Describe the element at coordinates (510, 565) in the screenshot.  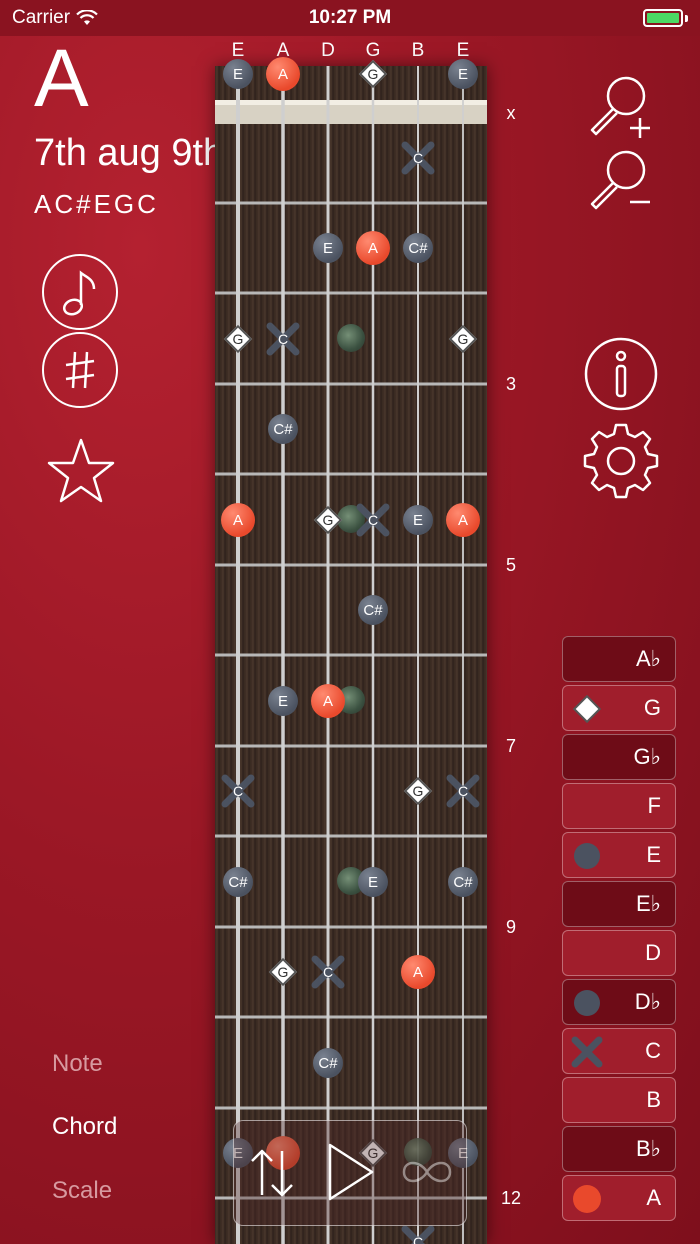
I see `fret-number-5: 5` at that location.